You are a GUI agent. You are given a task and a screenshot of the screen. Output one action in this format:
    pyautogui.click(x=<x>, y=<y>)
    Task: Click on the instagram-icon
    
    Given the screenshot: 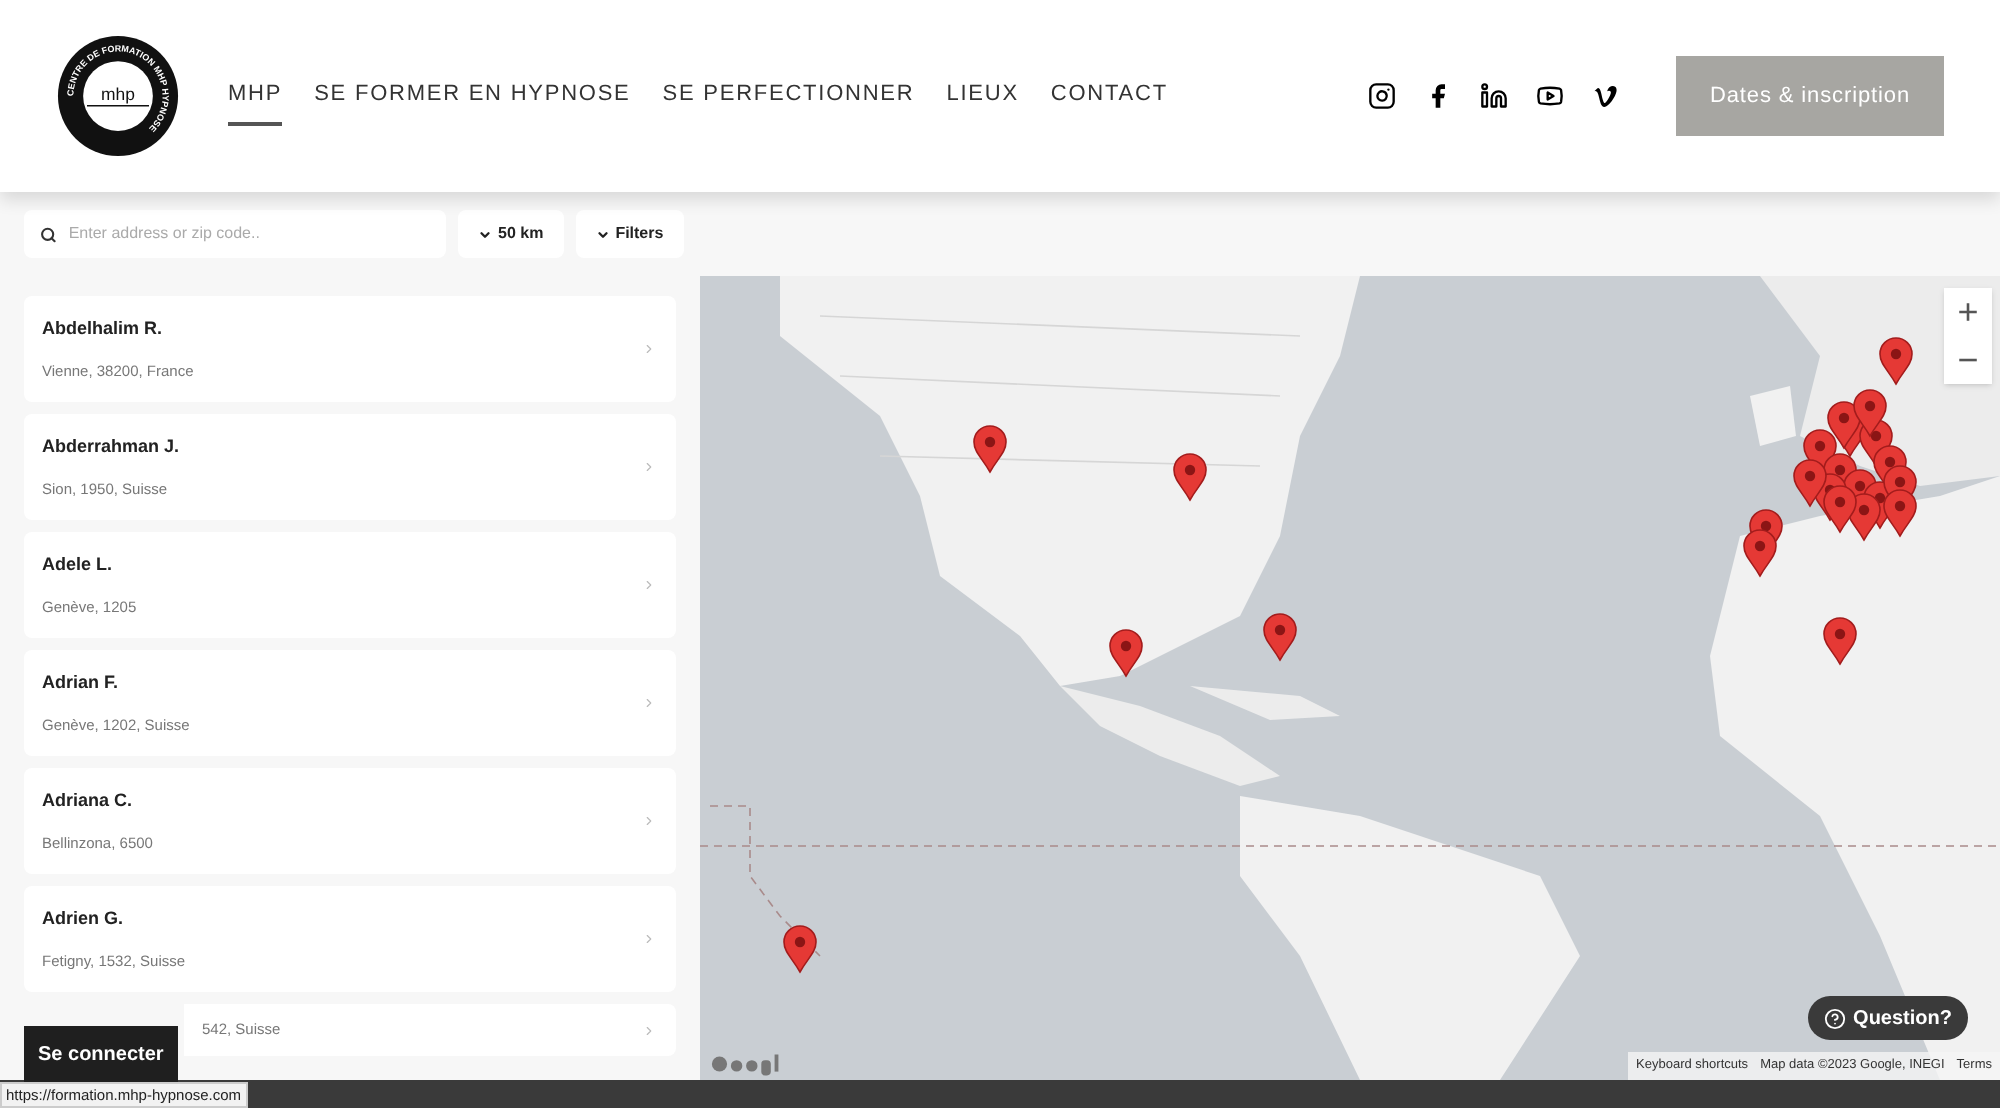 What is the action you would take?
    pyautogui.click(x=1382, y=96)
    